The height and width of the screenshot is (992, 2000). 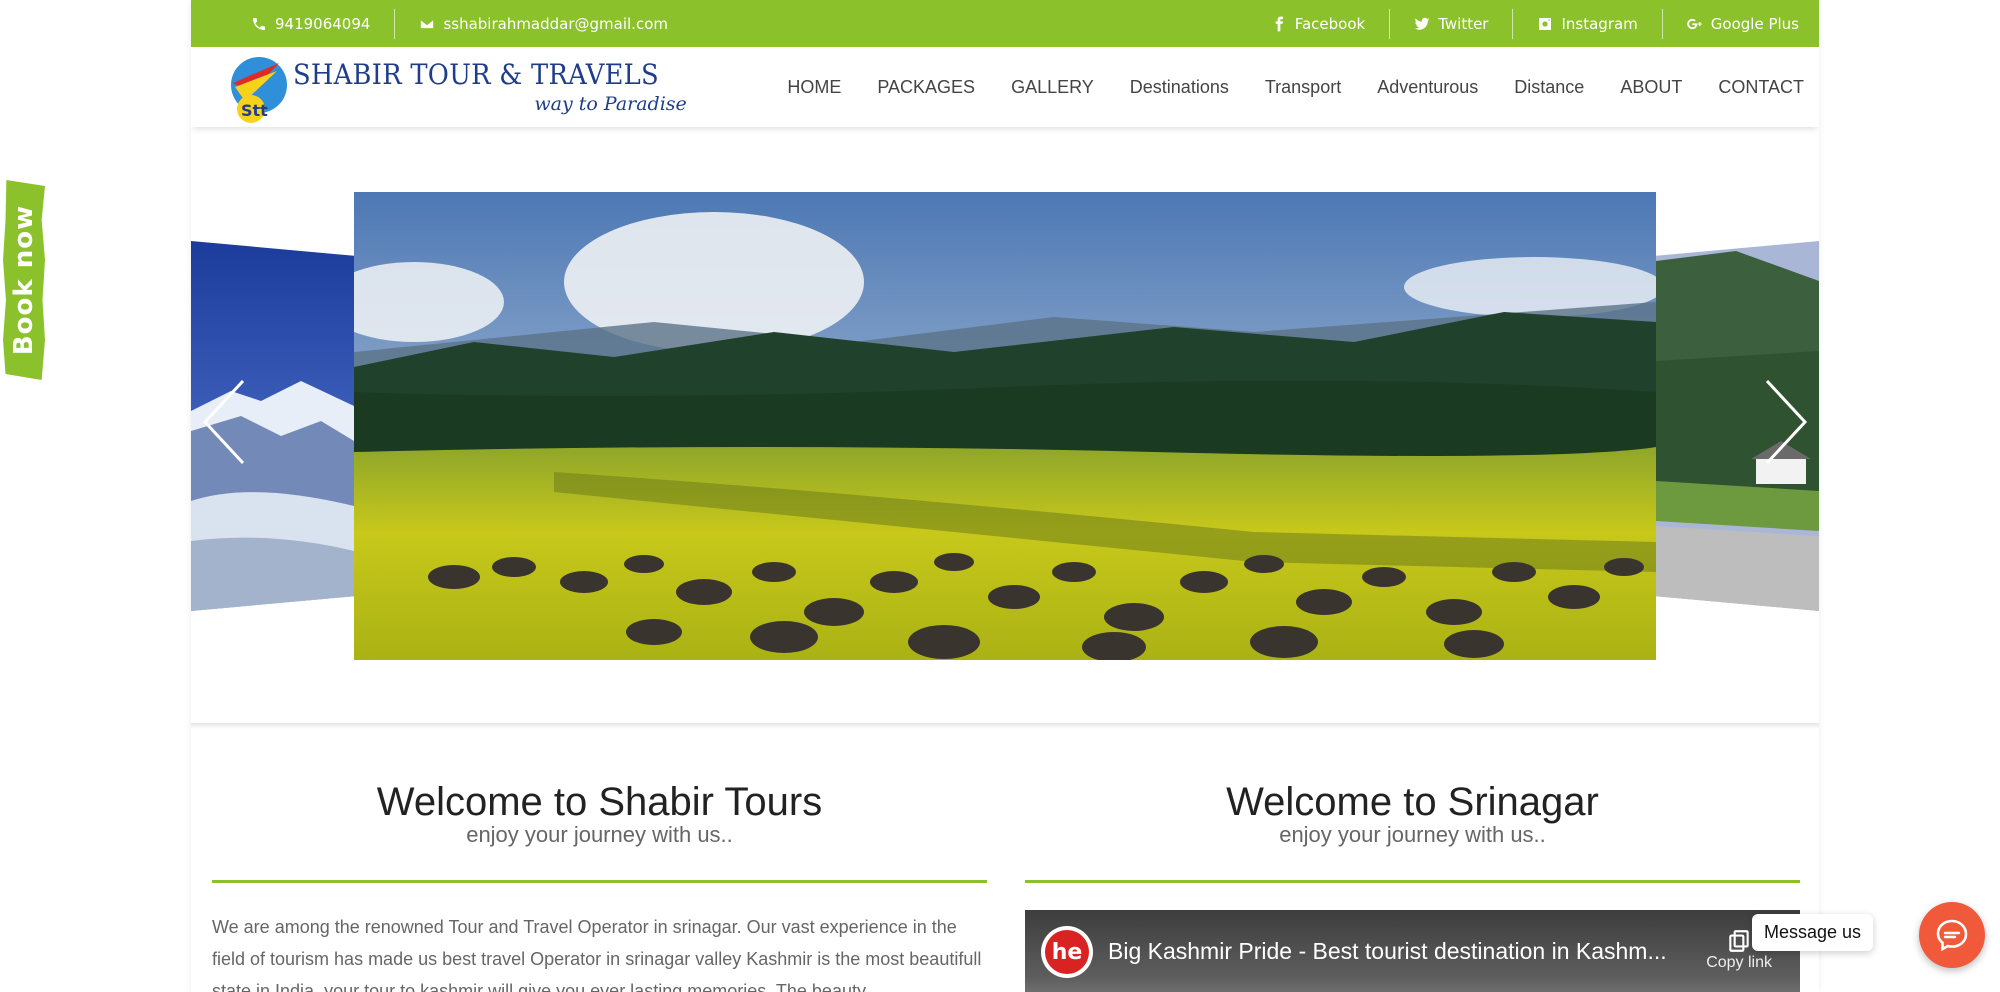 I want to click on email-address: sshabirahmaddar@gmail.com, so click(x=555, y=23).